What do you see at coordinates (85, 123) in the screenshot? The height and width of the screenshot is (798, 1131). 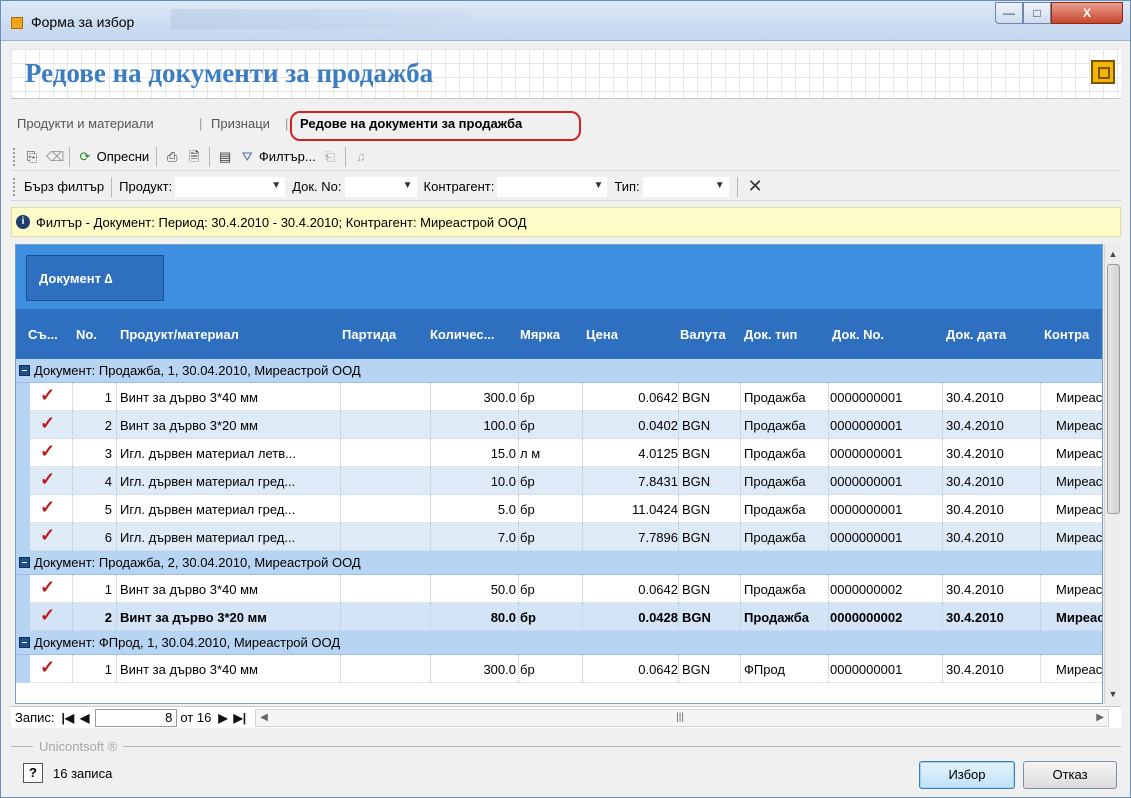 I see `tab-products-materials: Продукти и материали` at bounding box center [85, 123].